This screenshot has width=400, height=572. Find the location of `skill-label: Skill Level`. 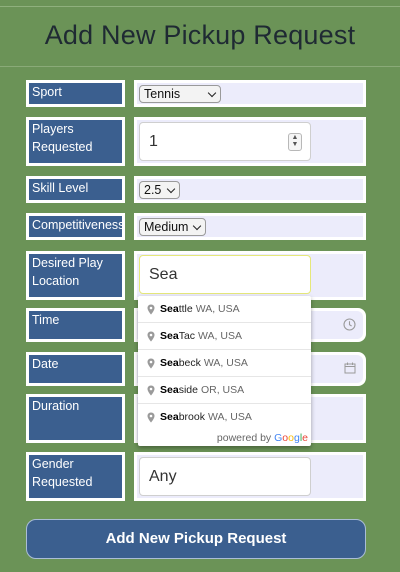

skill-label: Skill Level is located at coordinates (75, 189).